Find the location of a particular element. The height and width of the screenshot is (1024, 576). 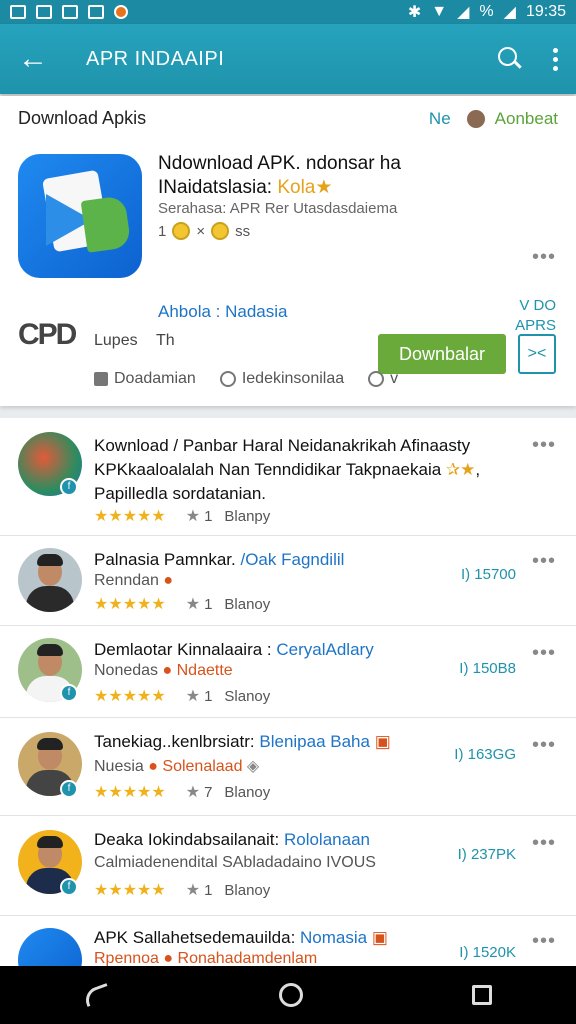

highlight-label: Kola is located at coordinates (296, 187).